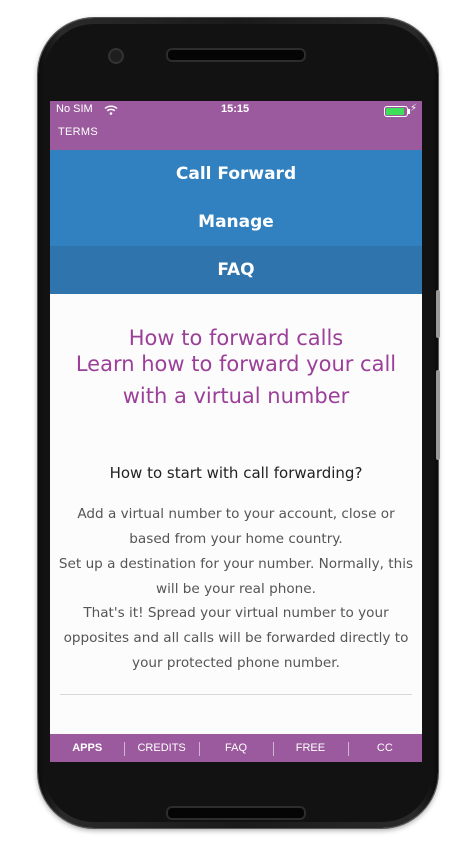 This screenshot has height=842, width=474. Describe the element at coordinates (74, 109) in the screenshot. I see `carrier-label: No SIM` at that location.